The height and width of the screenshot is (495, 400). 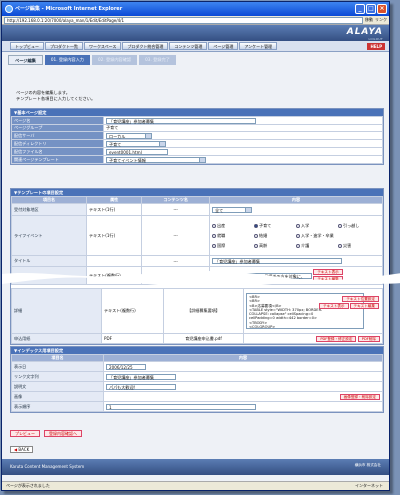 I want to click on page-name-input: 「育児講座」参加者募集, so click(x=181, y=120).